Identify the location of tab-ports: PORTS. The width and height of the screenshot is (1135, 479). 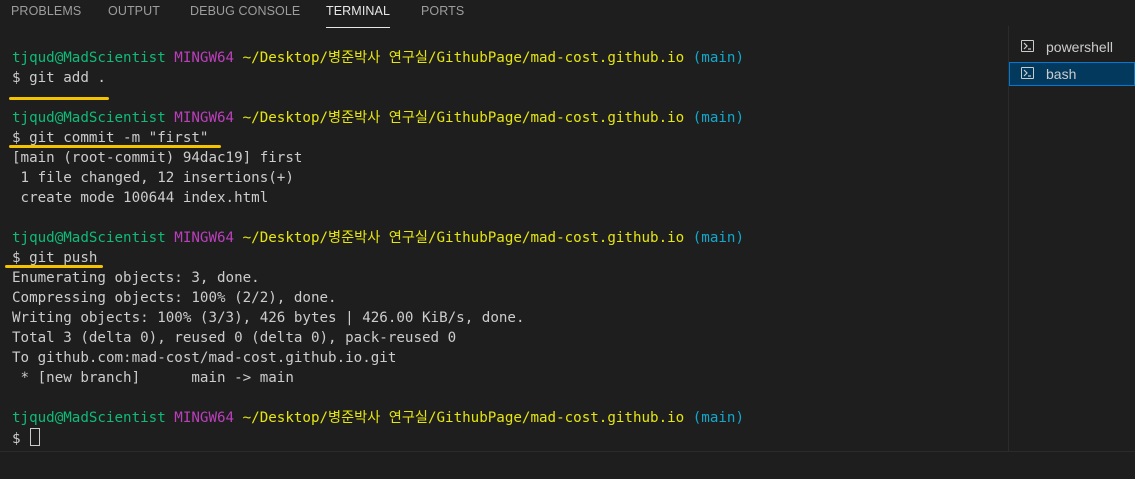
(442, 12).